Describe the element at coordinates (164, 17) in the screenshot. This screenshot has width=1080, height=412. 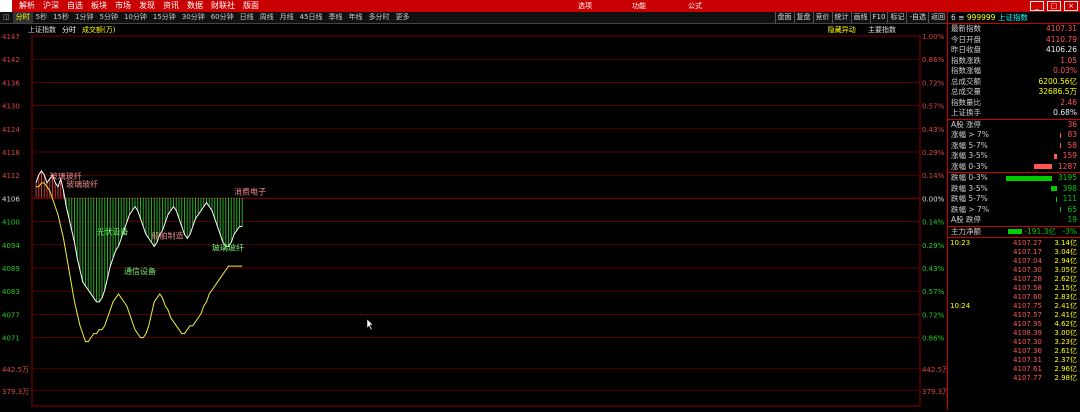
I see `period-tab-6: 15分钟` at that location.